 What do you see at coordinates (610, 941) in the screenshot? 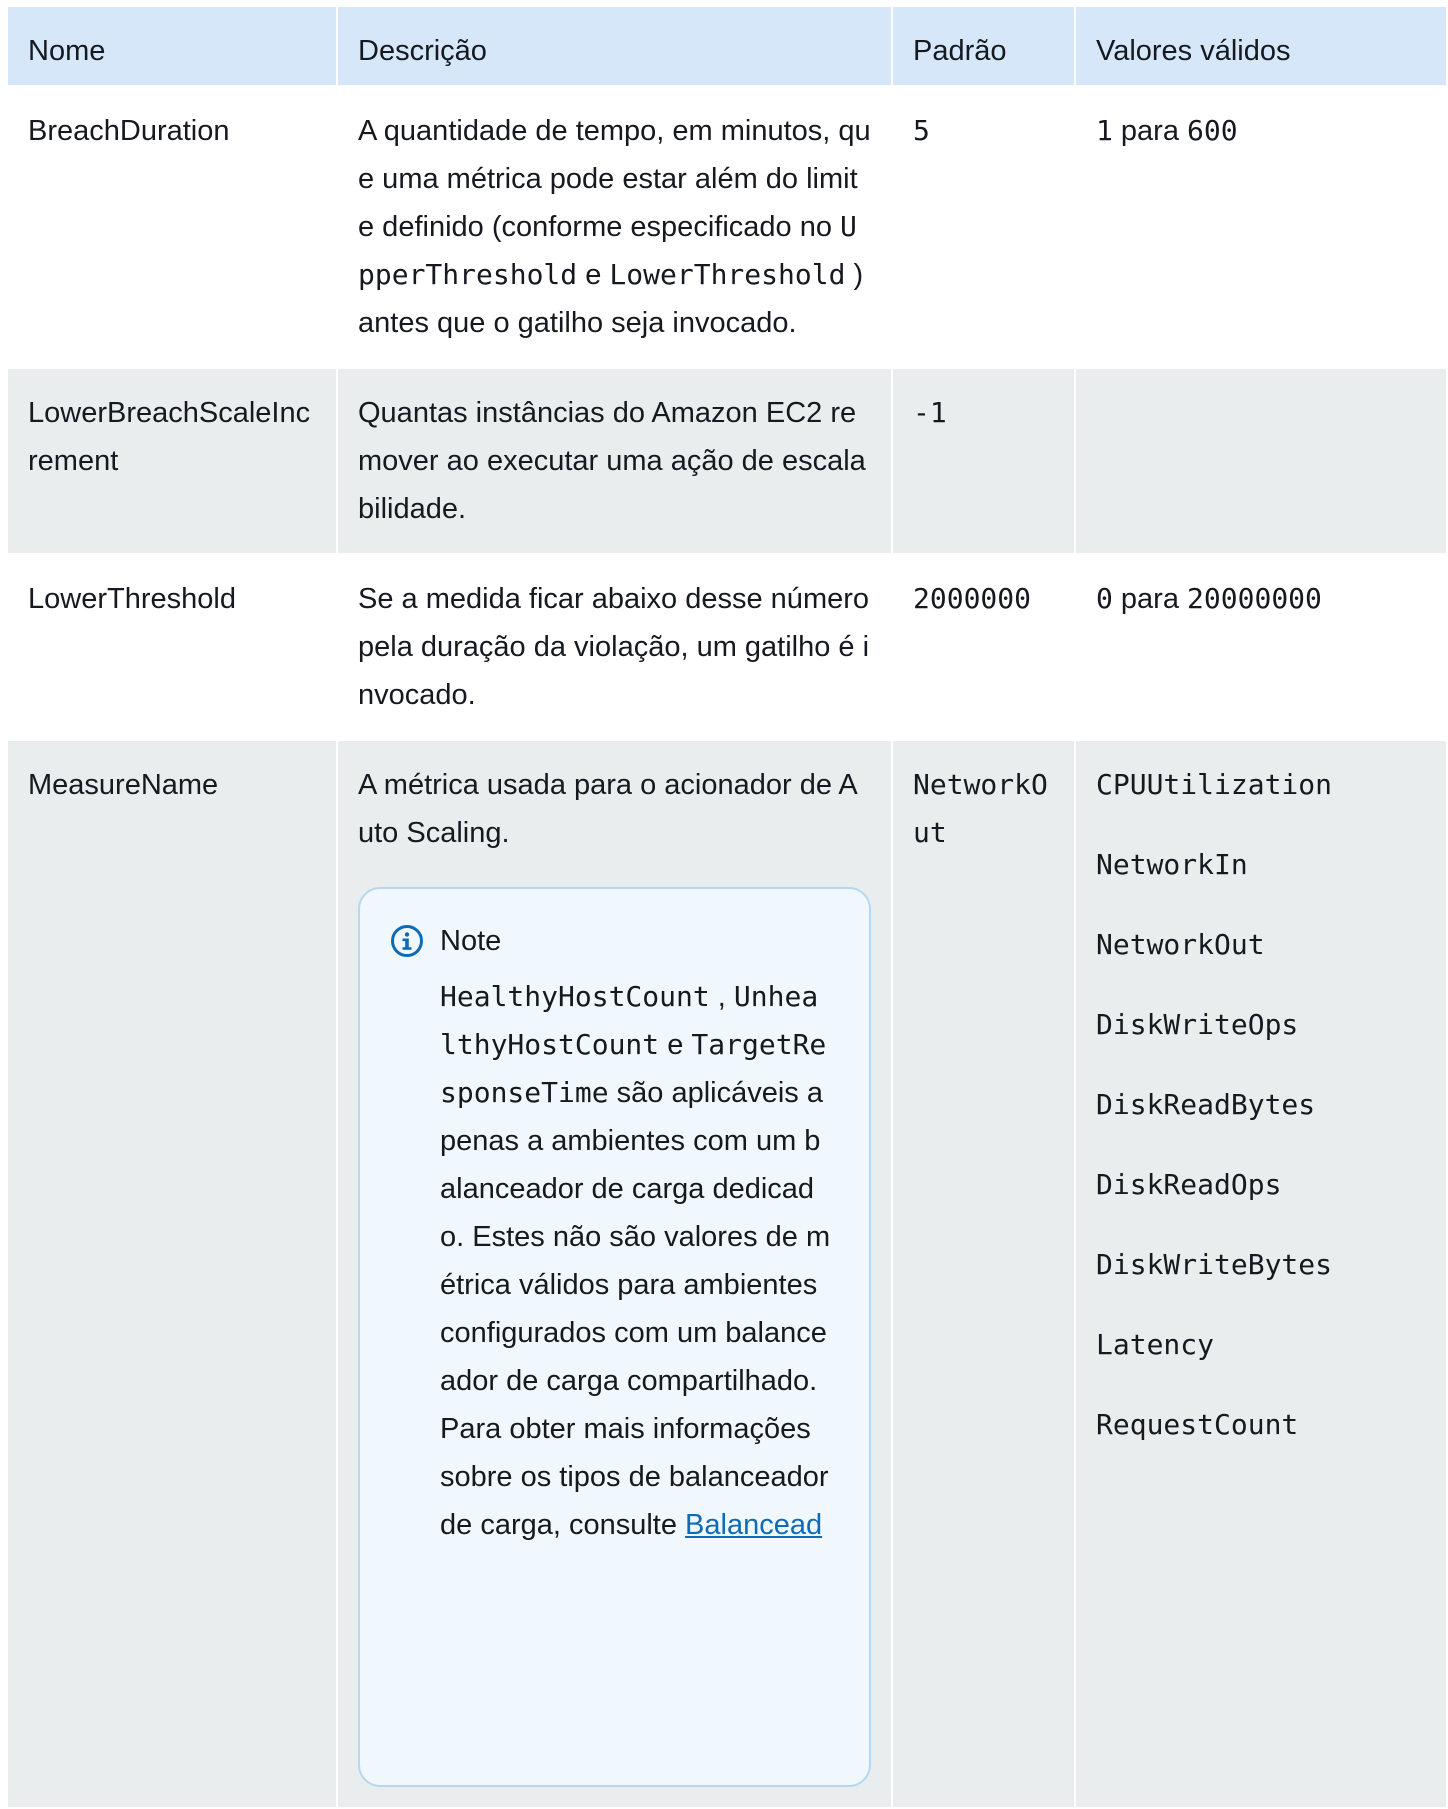
I see `note-header: Note` at bounding box center [610, 941].